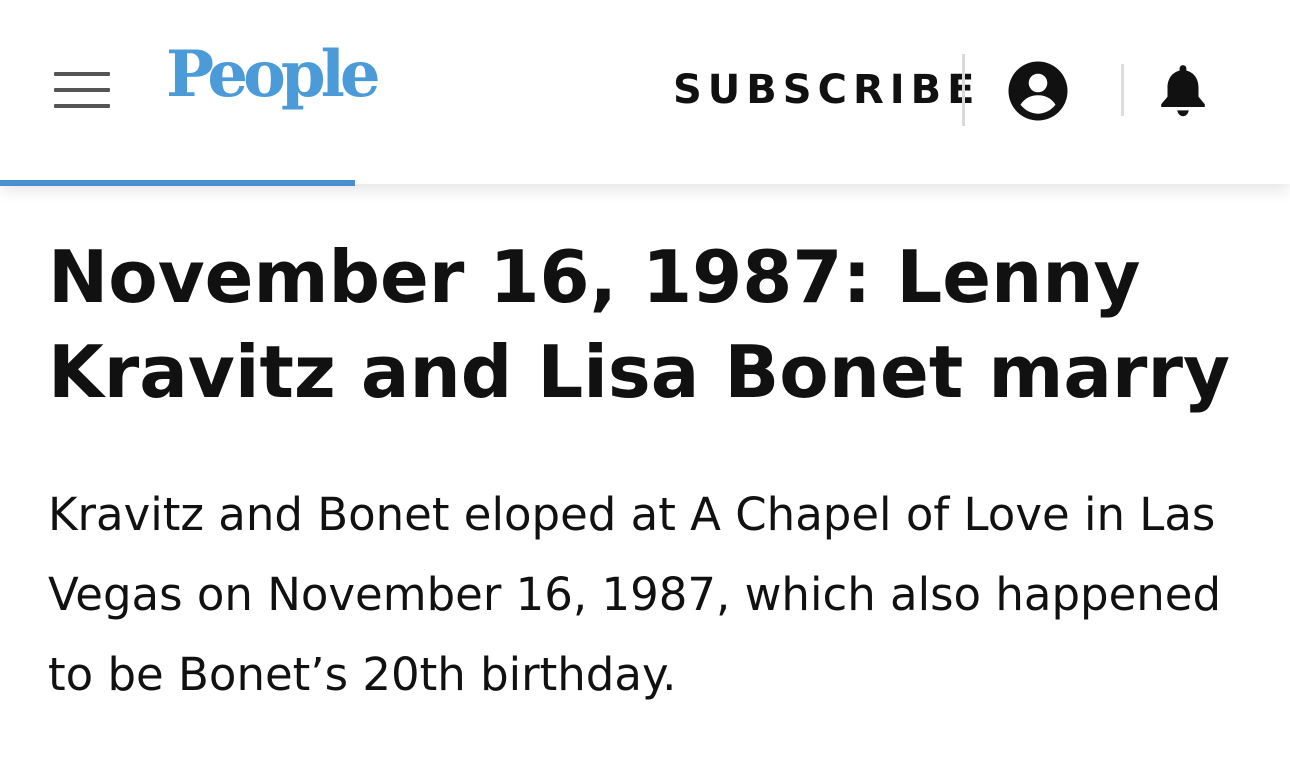 The height and width of the screenshot is (780, 1290). I want to click on bell-icon, so click(1183, 90).